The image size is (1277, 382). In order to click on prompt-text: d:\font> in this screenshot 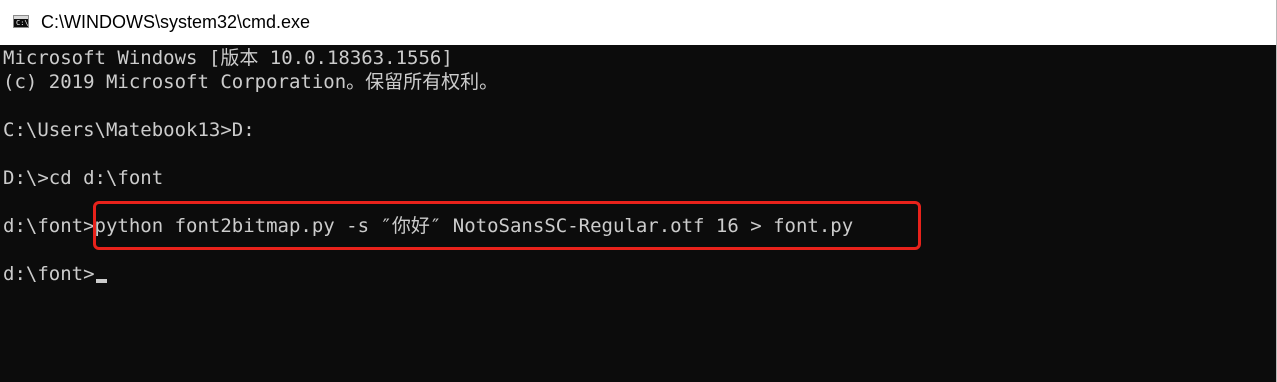, I will do `click(49, 274)`.